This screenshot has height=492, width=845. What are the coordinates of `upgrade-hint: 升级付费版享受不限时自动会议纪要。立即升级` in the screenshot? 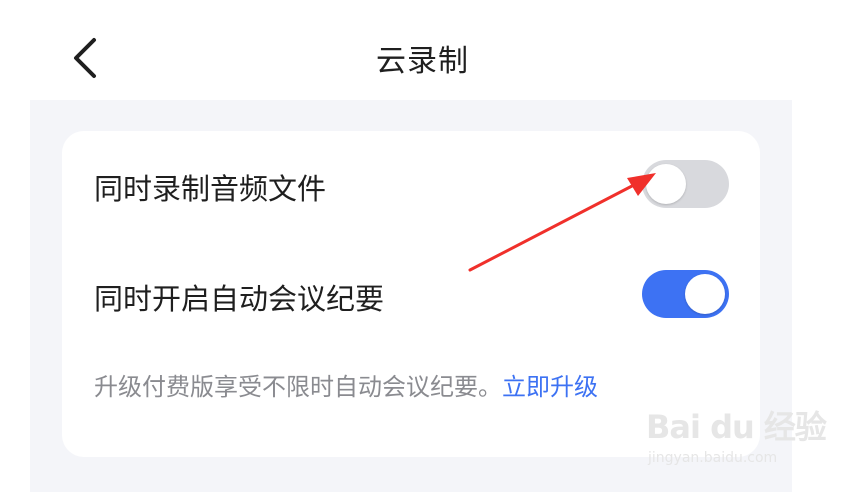 It's located at (346, 384).